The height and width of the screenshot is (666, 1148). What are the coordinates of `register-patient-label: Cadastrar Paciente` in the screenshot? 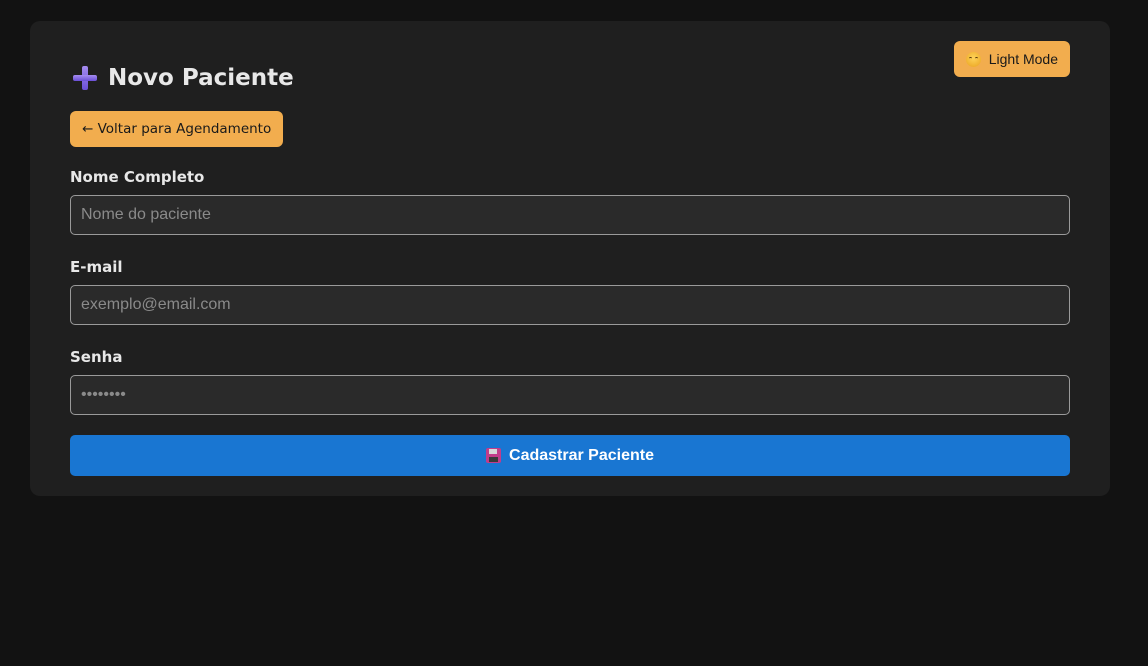 It's located at (581, 455).